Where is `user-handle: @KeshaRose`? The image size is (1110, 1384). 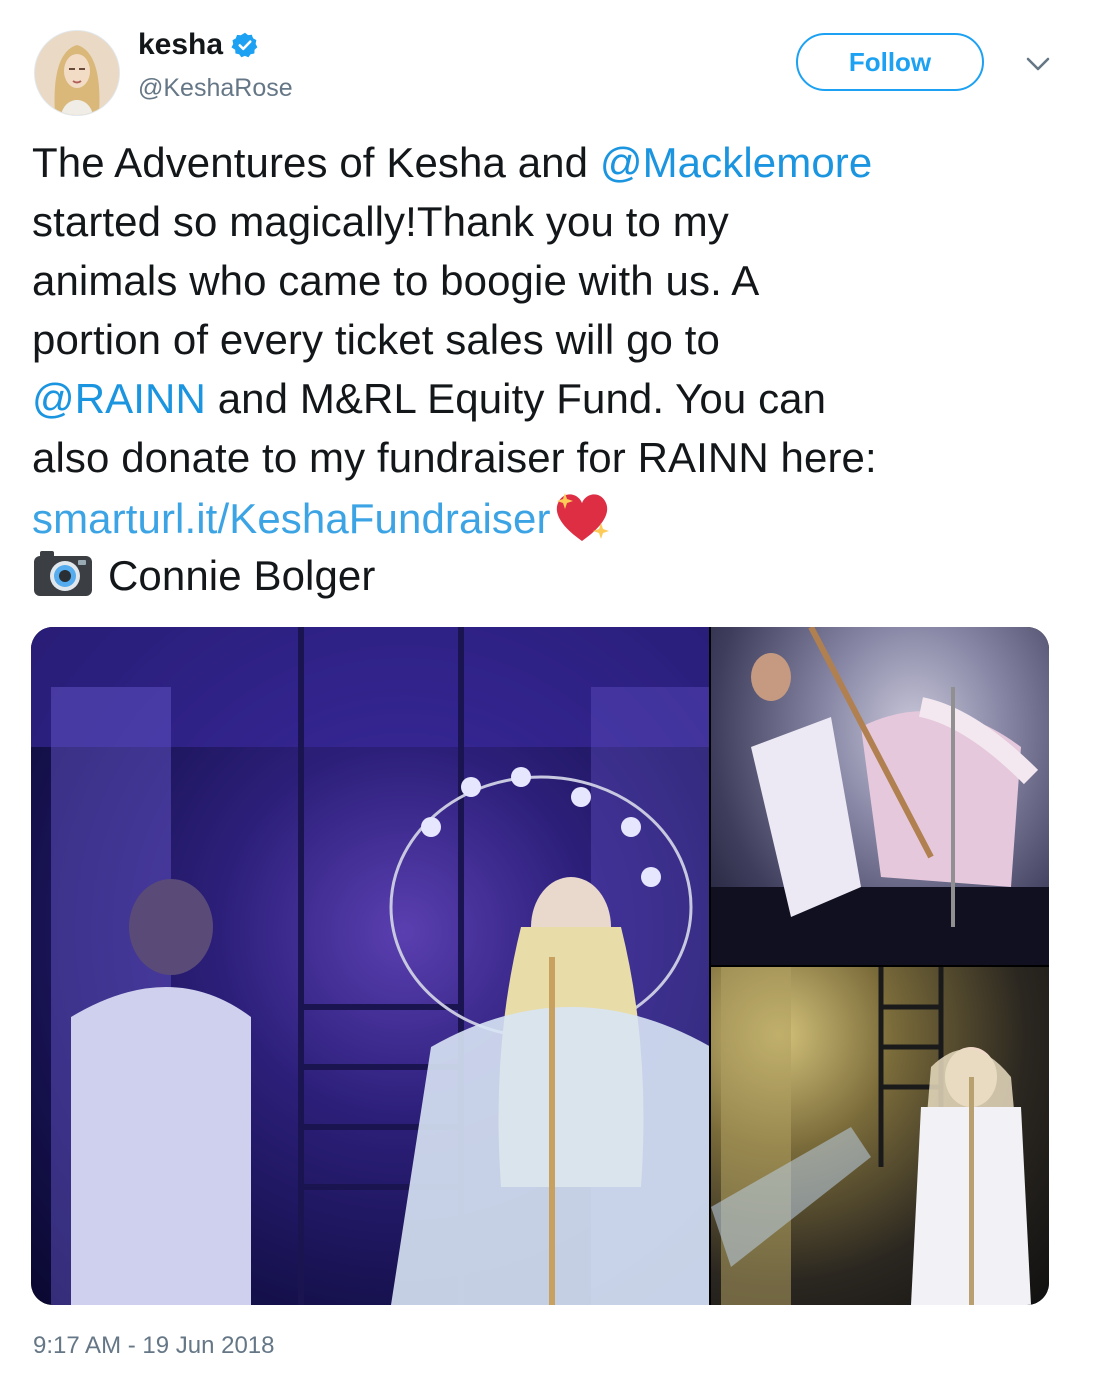 user-handle: @KeshaRose is located at coordinates (215, 88).